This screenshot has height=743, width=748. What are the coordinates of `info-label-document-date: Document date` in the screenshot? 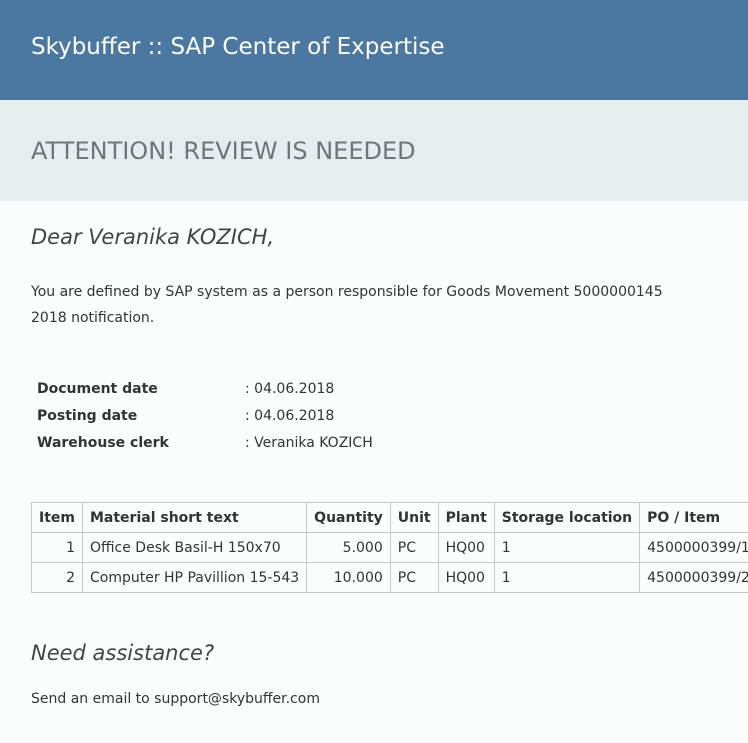 It's located at (97, 388).